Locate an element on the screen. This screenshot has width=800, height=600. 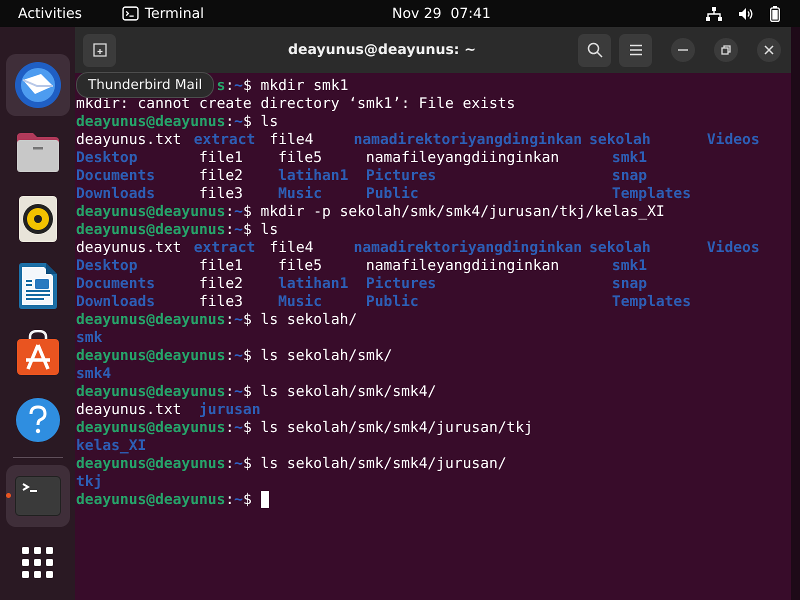
battery-icon is located at coordinates (775, 14).